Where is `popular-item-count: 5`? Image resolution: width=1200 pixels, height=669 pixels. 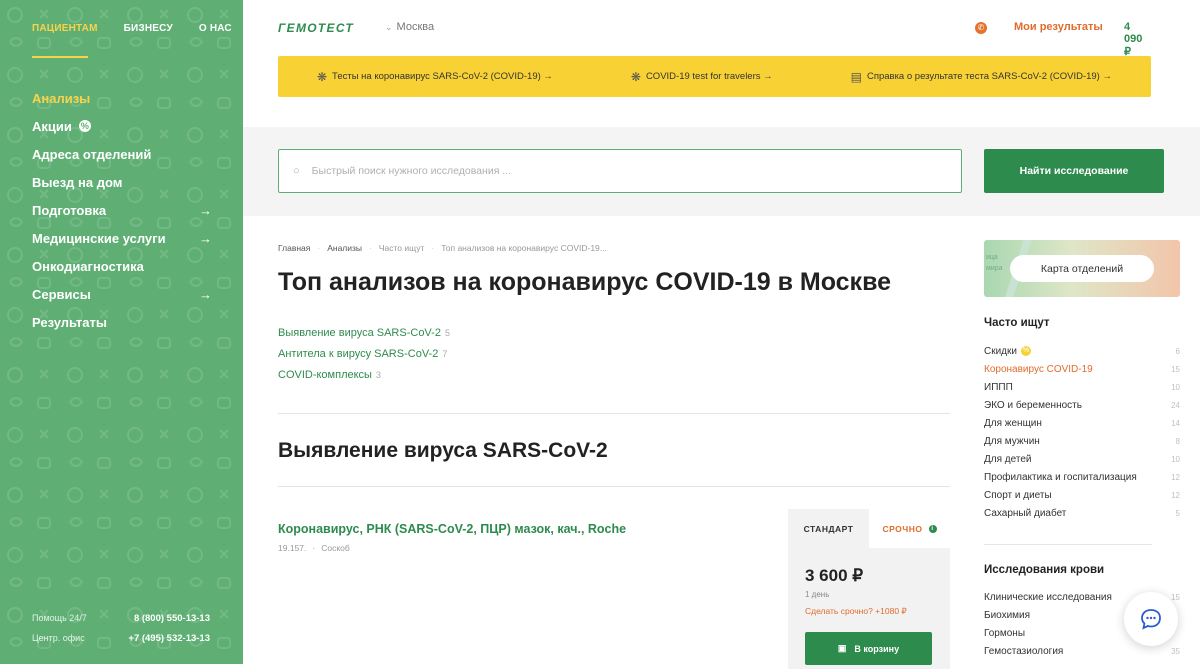 popular-item-count: 5 is located at coordinates (1177, 513).